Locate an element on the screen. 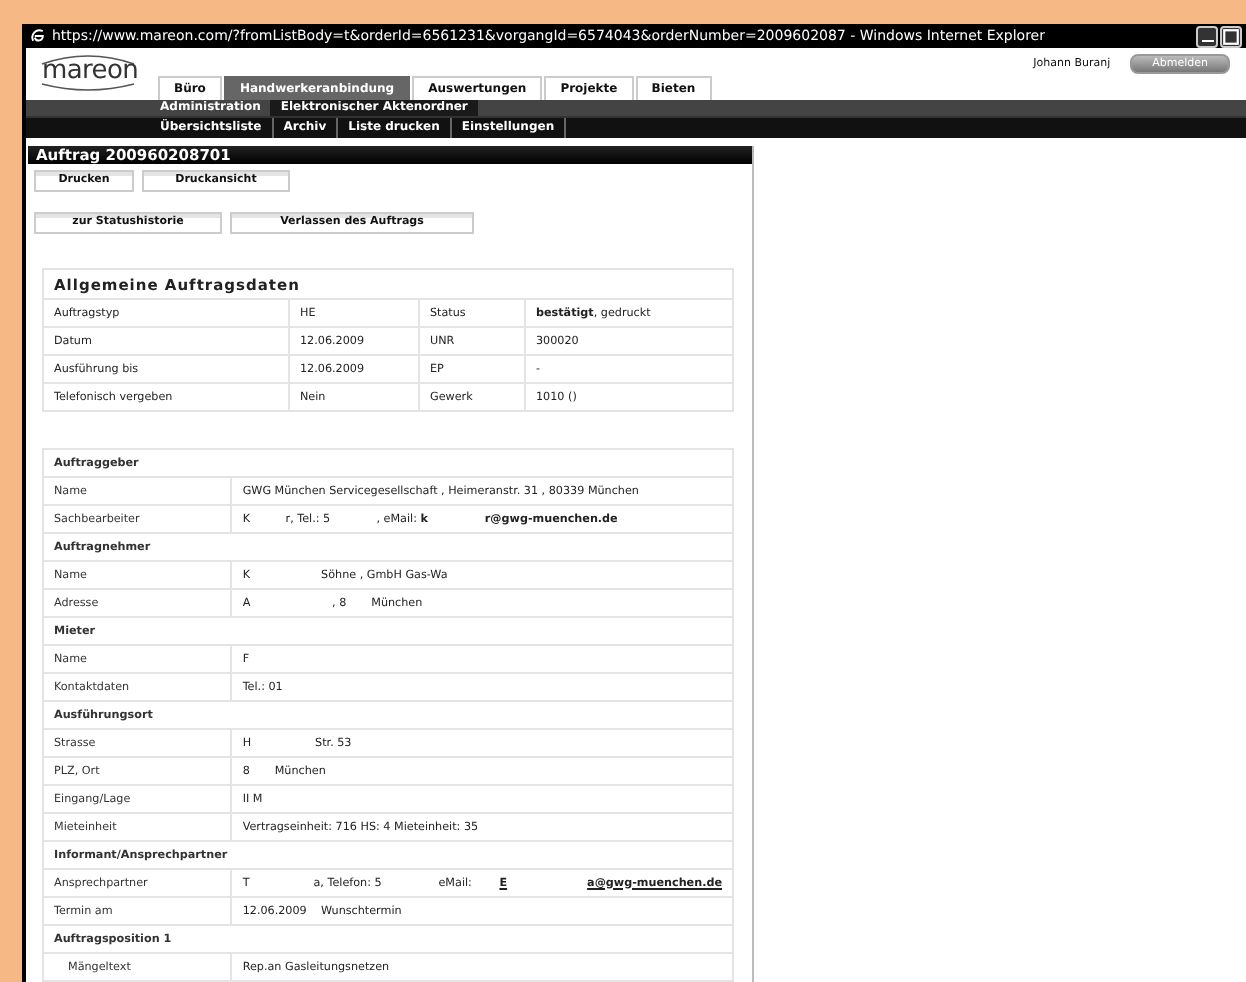 The image size is (1246, 982). minimize-icon is located at coordinates (1207, 40).